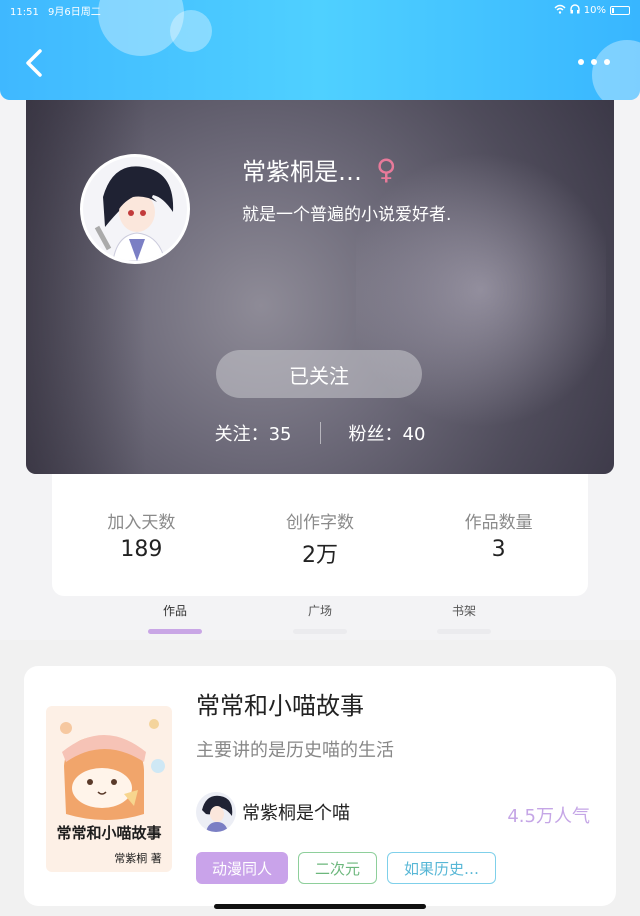 The image size is (640, 916). I want to click on book-title: 常常和小喵故事, so click(280, 703).